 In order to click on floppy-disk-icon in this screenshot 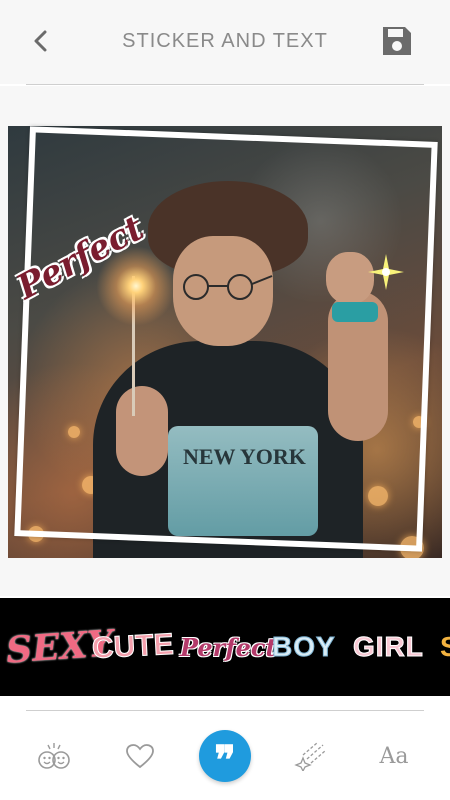, I will do `click(397, 41)`.